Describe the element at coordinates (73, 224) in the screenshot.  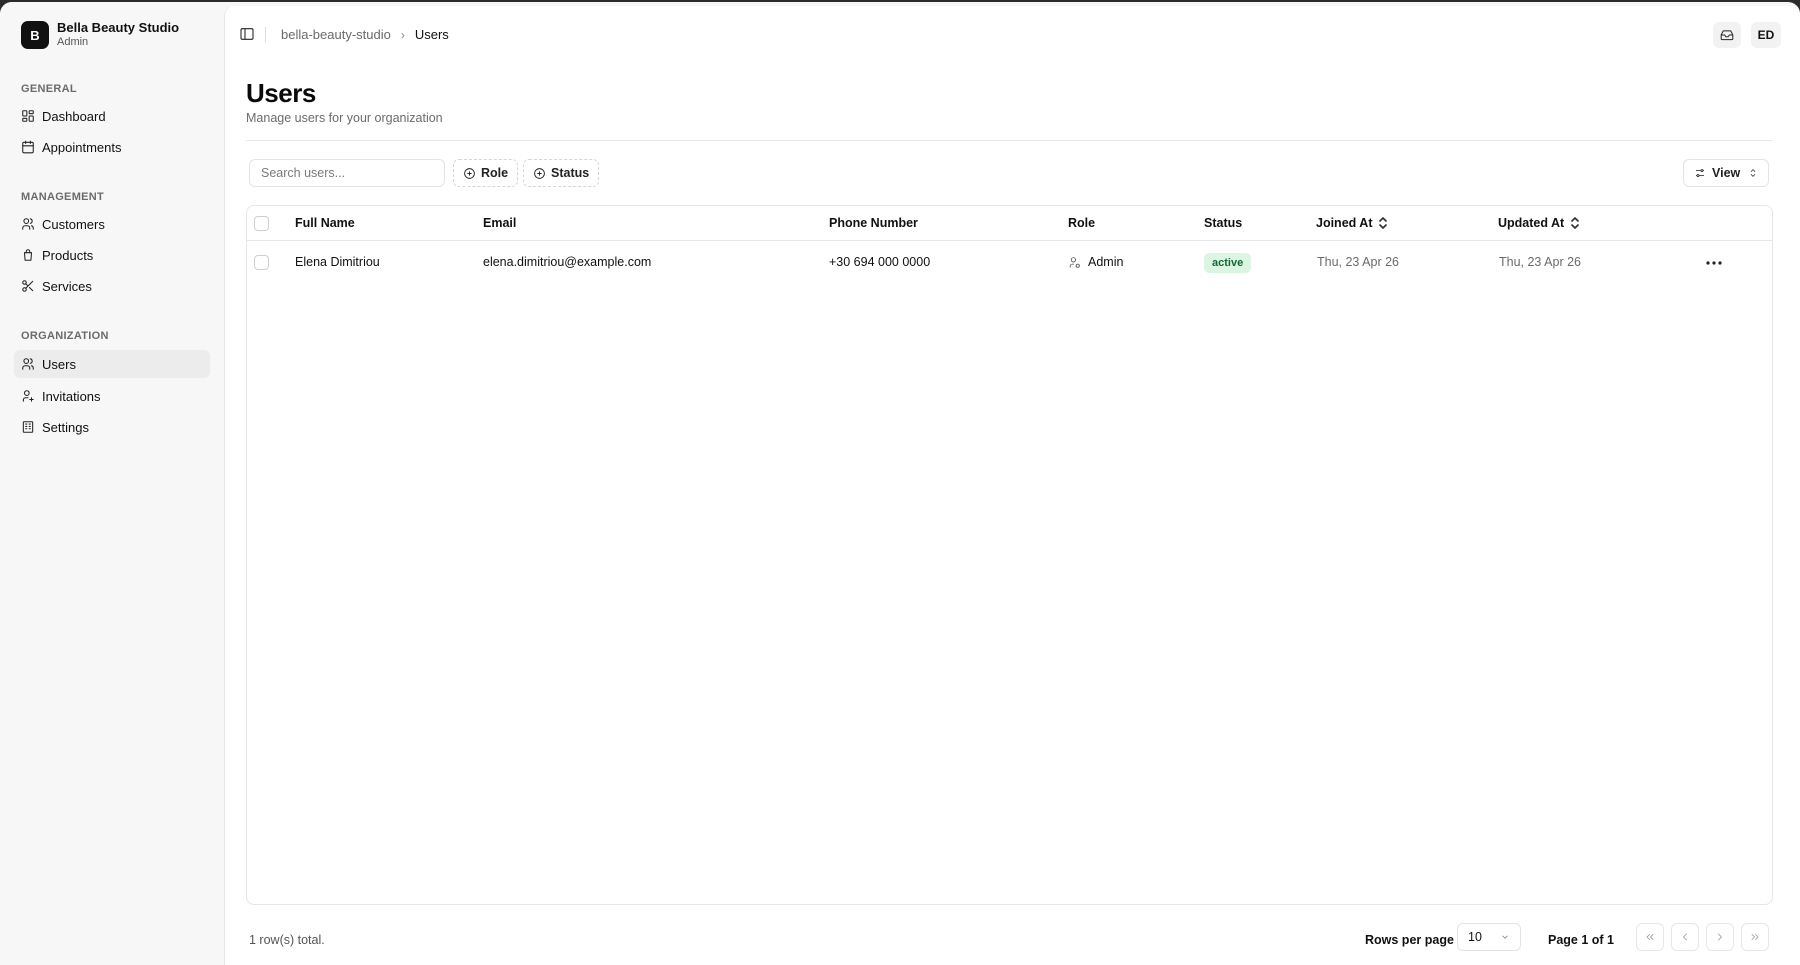
I see `sidebar-item-label: Customers` at that location.